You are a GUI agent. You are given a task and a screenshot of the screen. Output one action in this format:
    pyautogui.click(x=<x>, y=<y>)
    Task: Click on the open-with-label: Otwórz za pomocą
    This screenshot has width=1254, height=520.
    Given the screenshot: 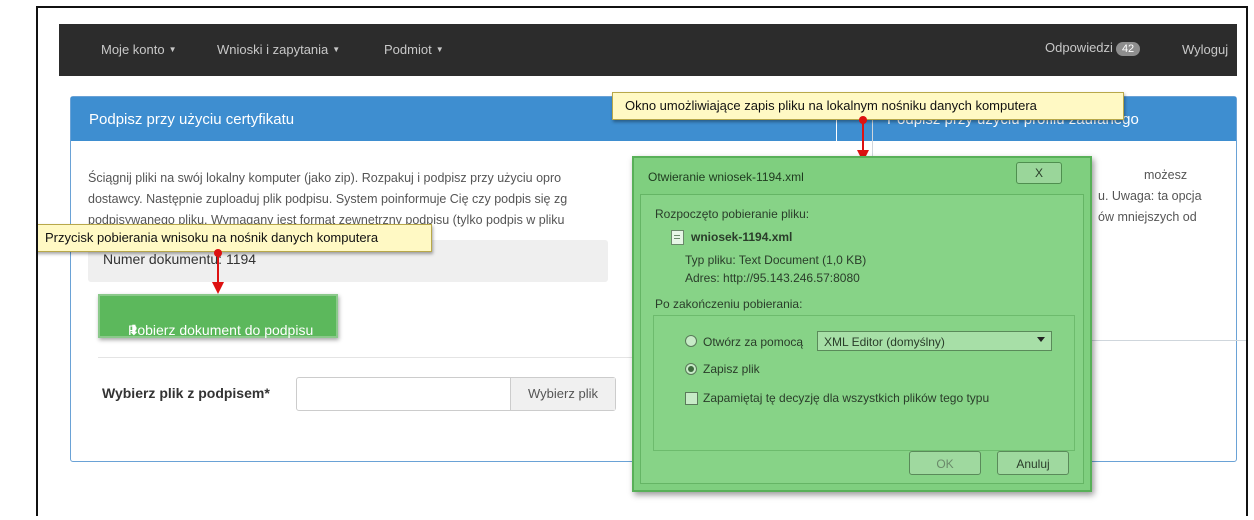 What is the action you would take?
    pyautogui.click(x=753, y=342)
    